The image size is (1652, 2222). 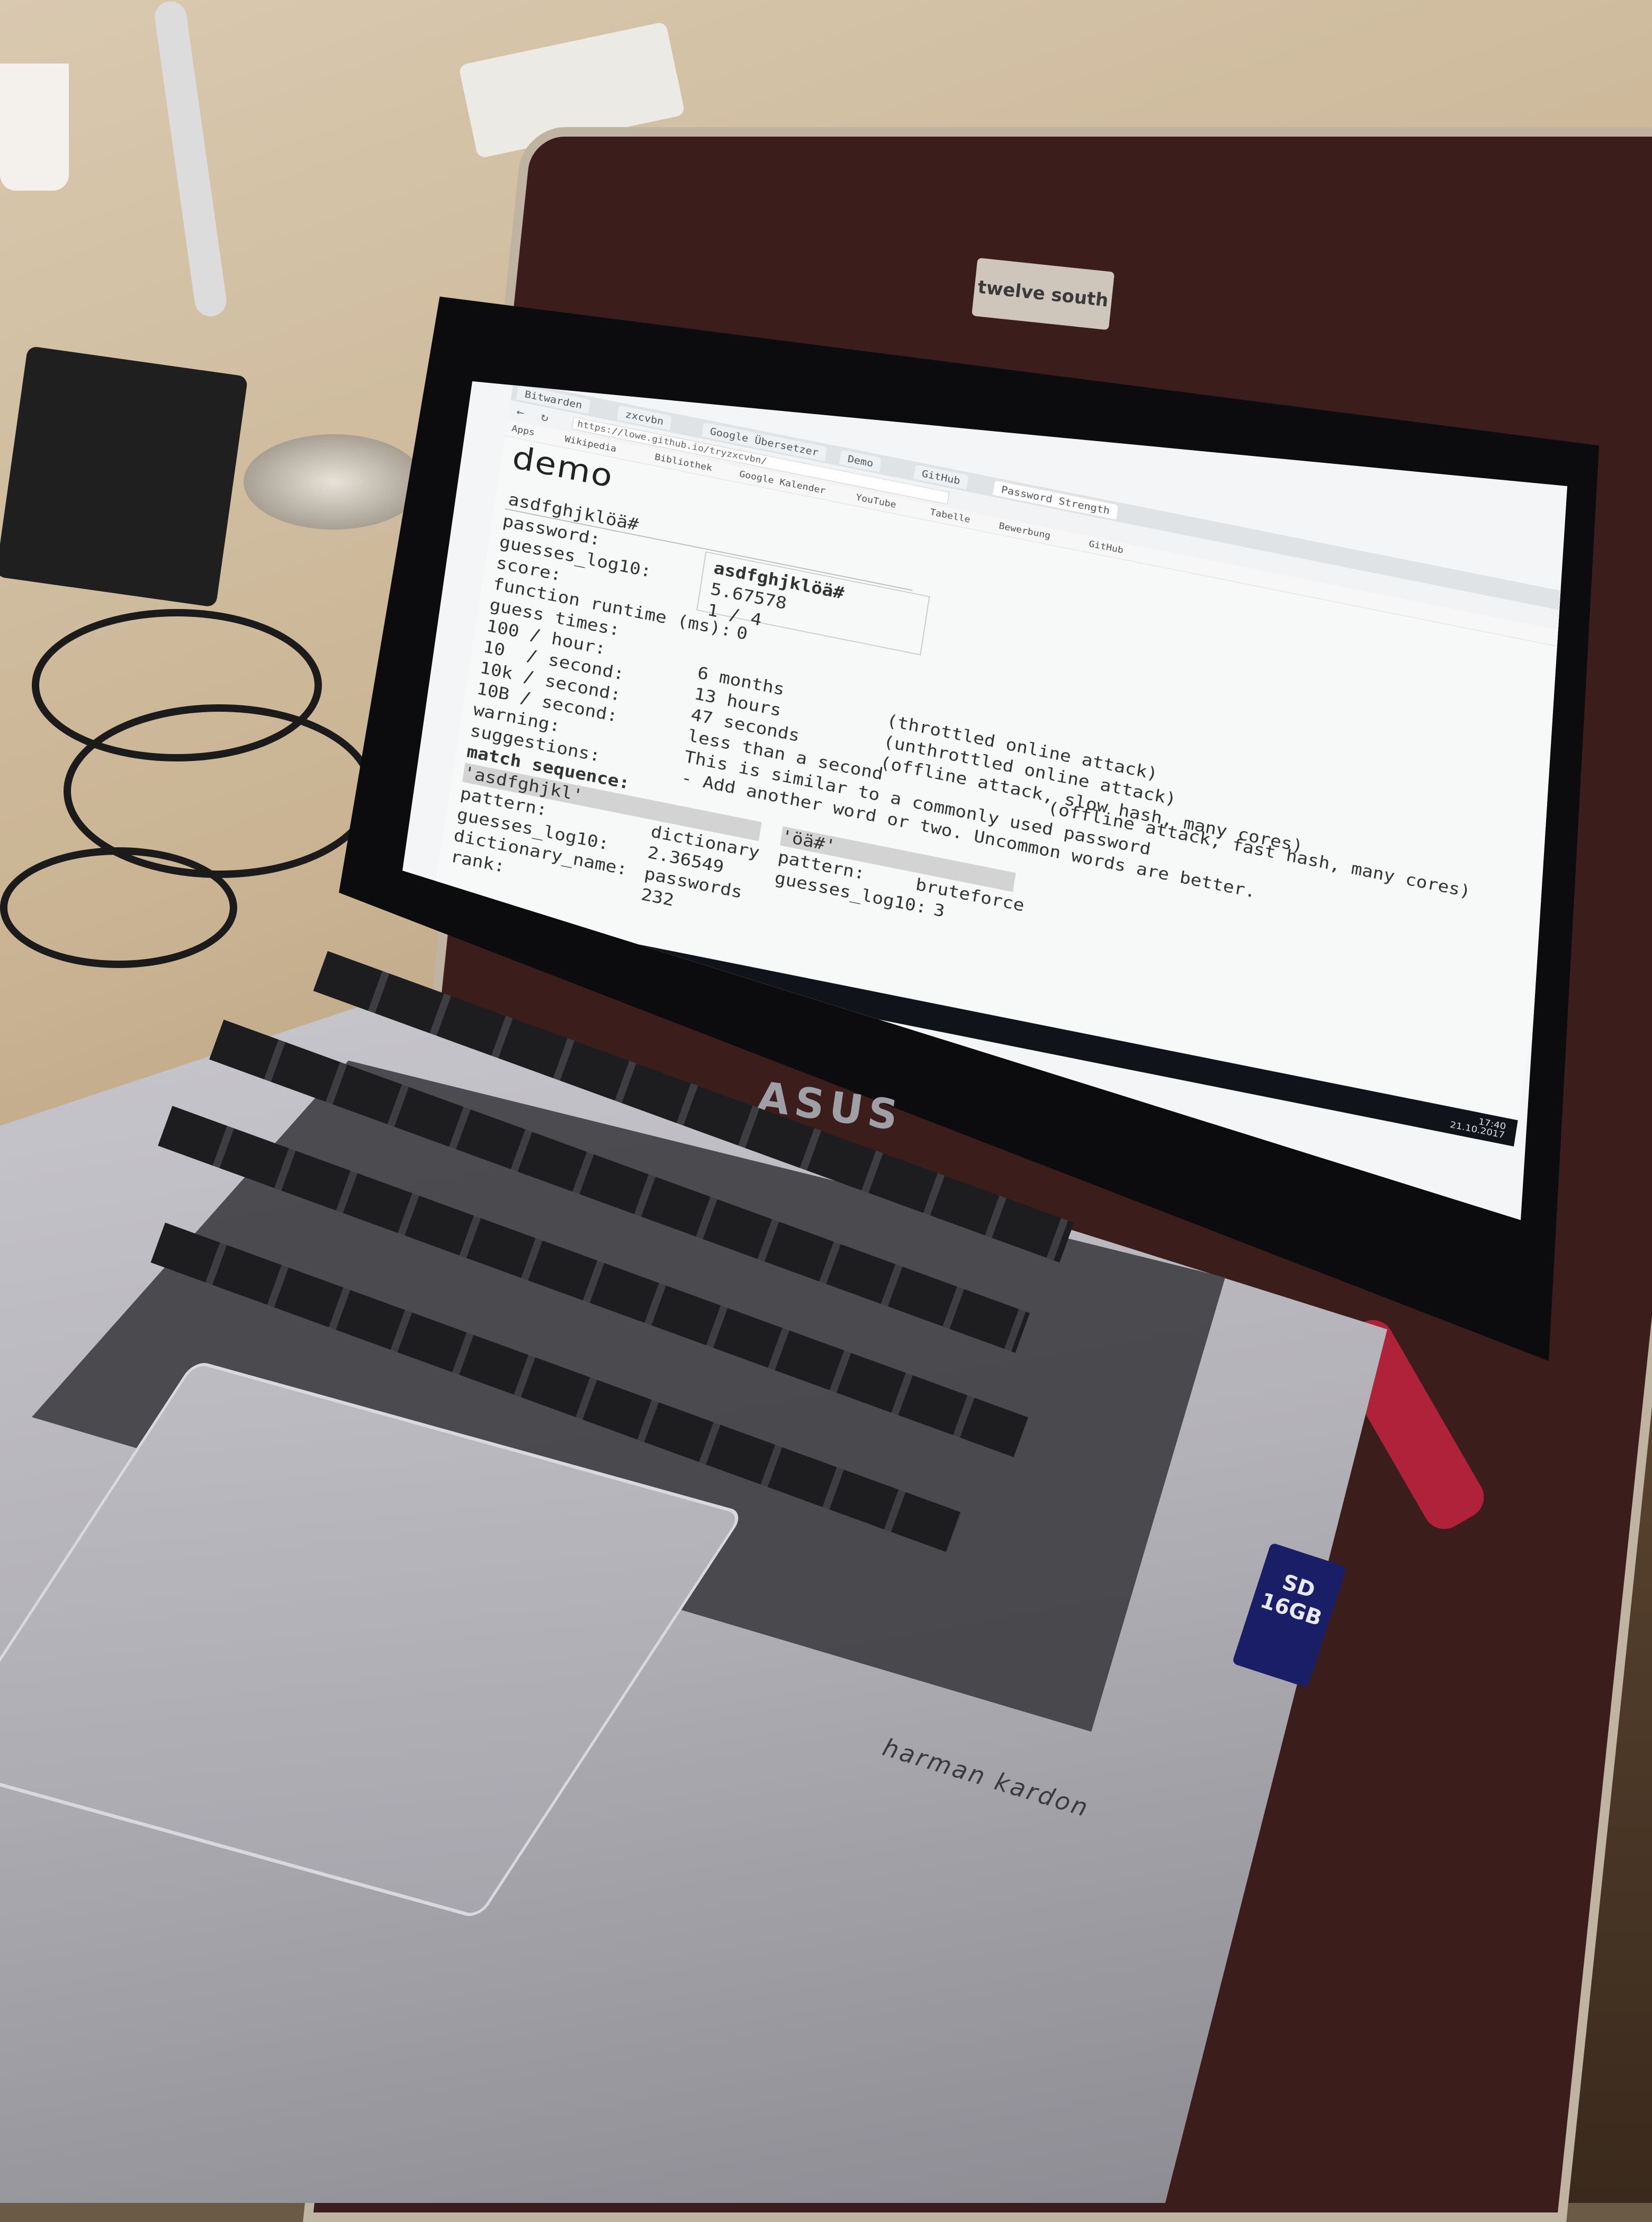 What do you see at coordinates (939, 910) in the screenshot?
I see `match-field-value: 3` at bounding box center [939, 910].